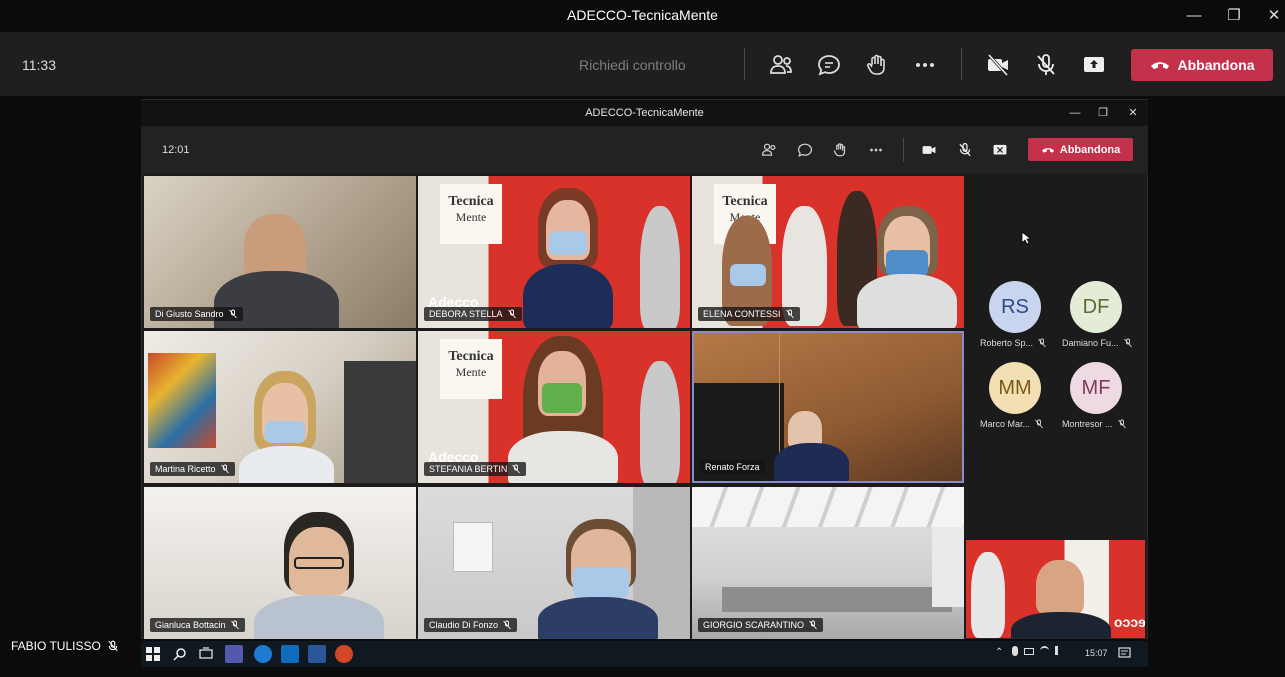 The image size is (1285, 677). Describe the element at coordinates (1090, 149) in the screenshot. I see `inner-leave-label: Abbandona` at that location.